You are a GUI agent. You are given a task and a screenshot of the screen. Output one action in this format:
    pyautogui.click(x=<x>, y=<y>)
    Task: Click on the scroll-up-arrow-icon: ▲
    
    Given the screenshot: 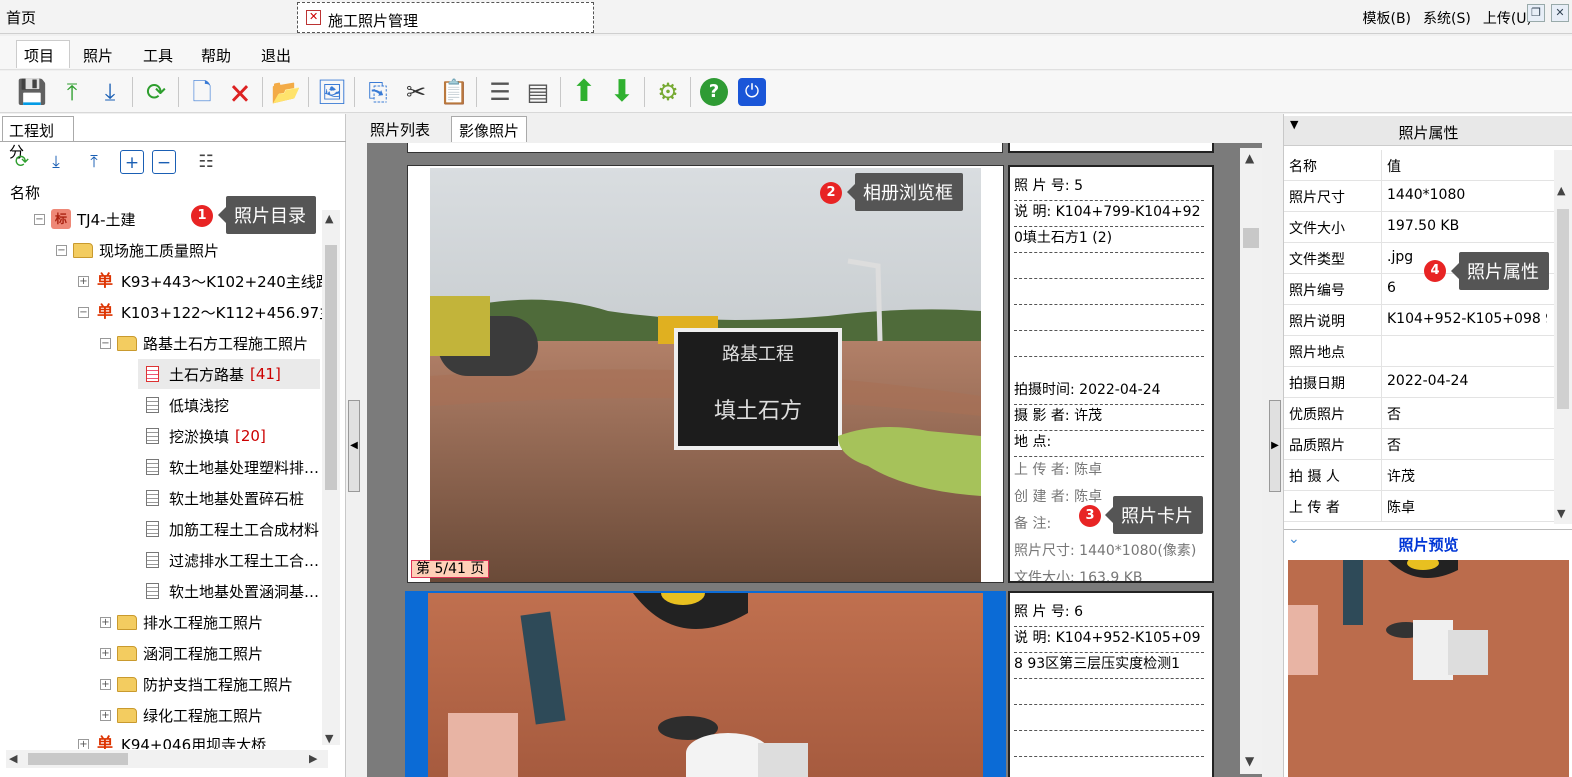 What is the action you would take?
    pyautogui.click(x=329, y=218)
    